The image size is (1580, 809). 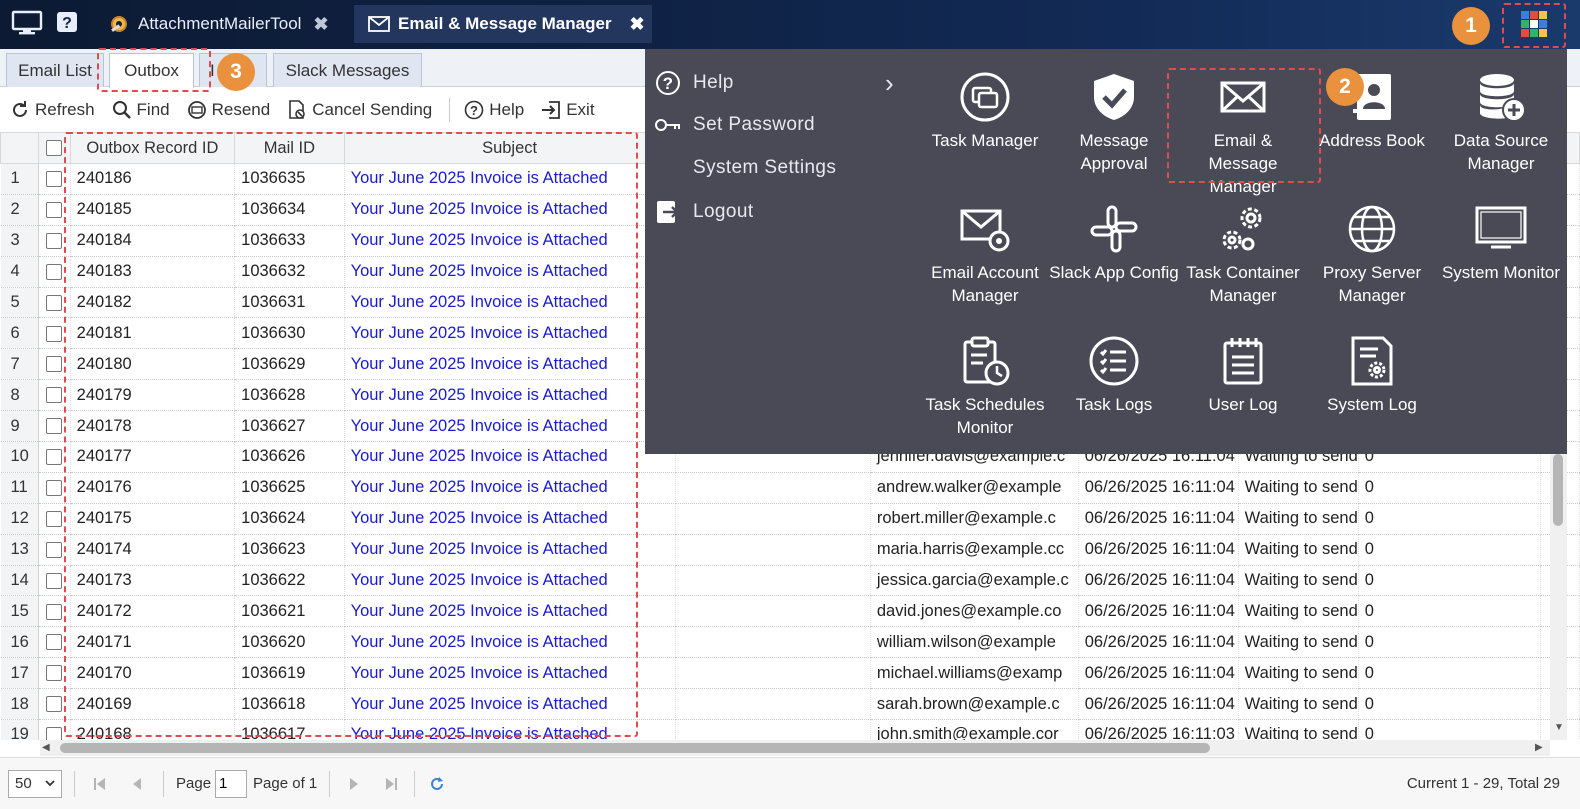 I want to click on scroll-right-arrow-icon: ▶, so click(x=1539, y=747).